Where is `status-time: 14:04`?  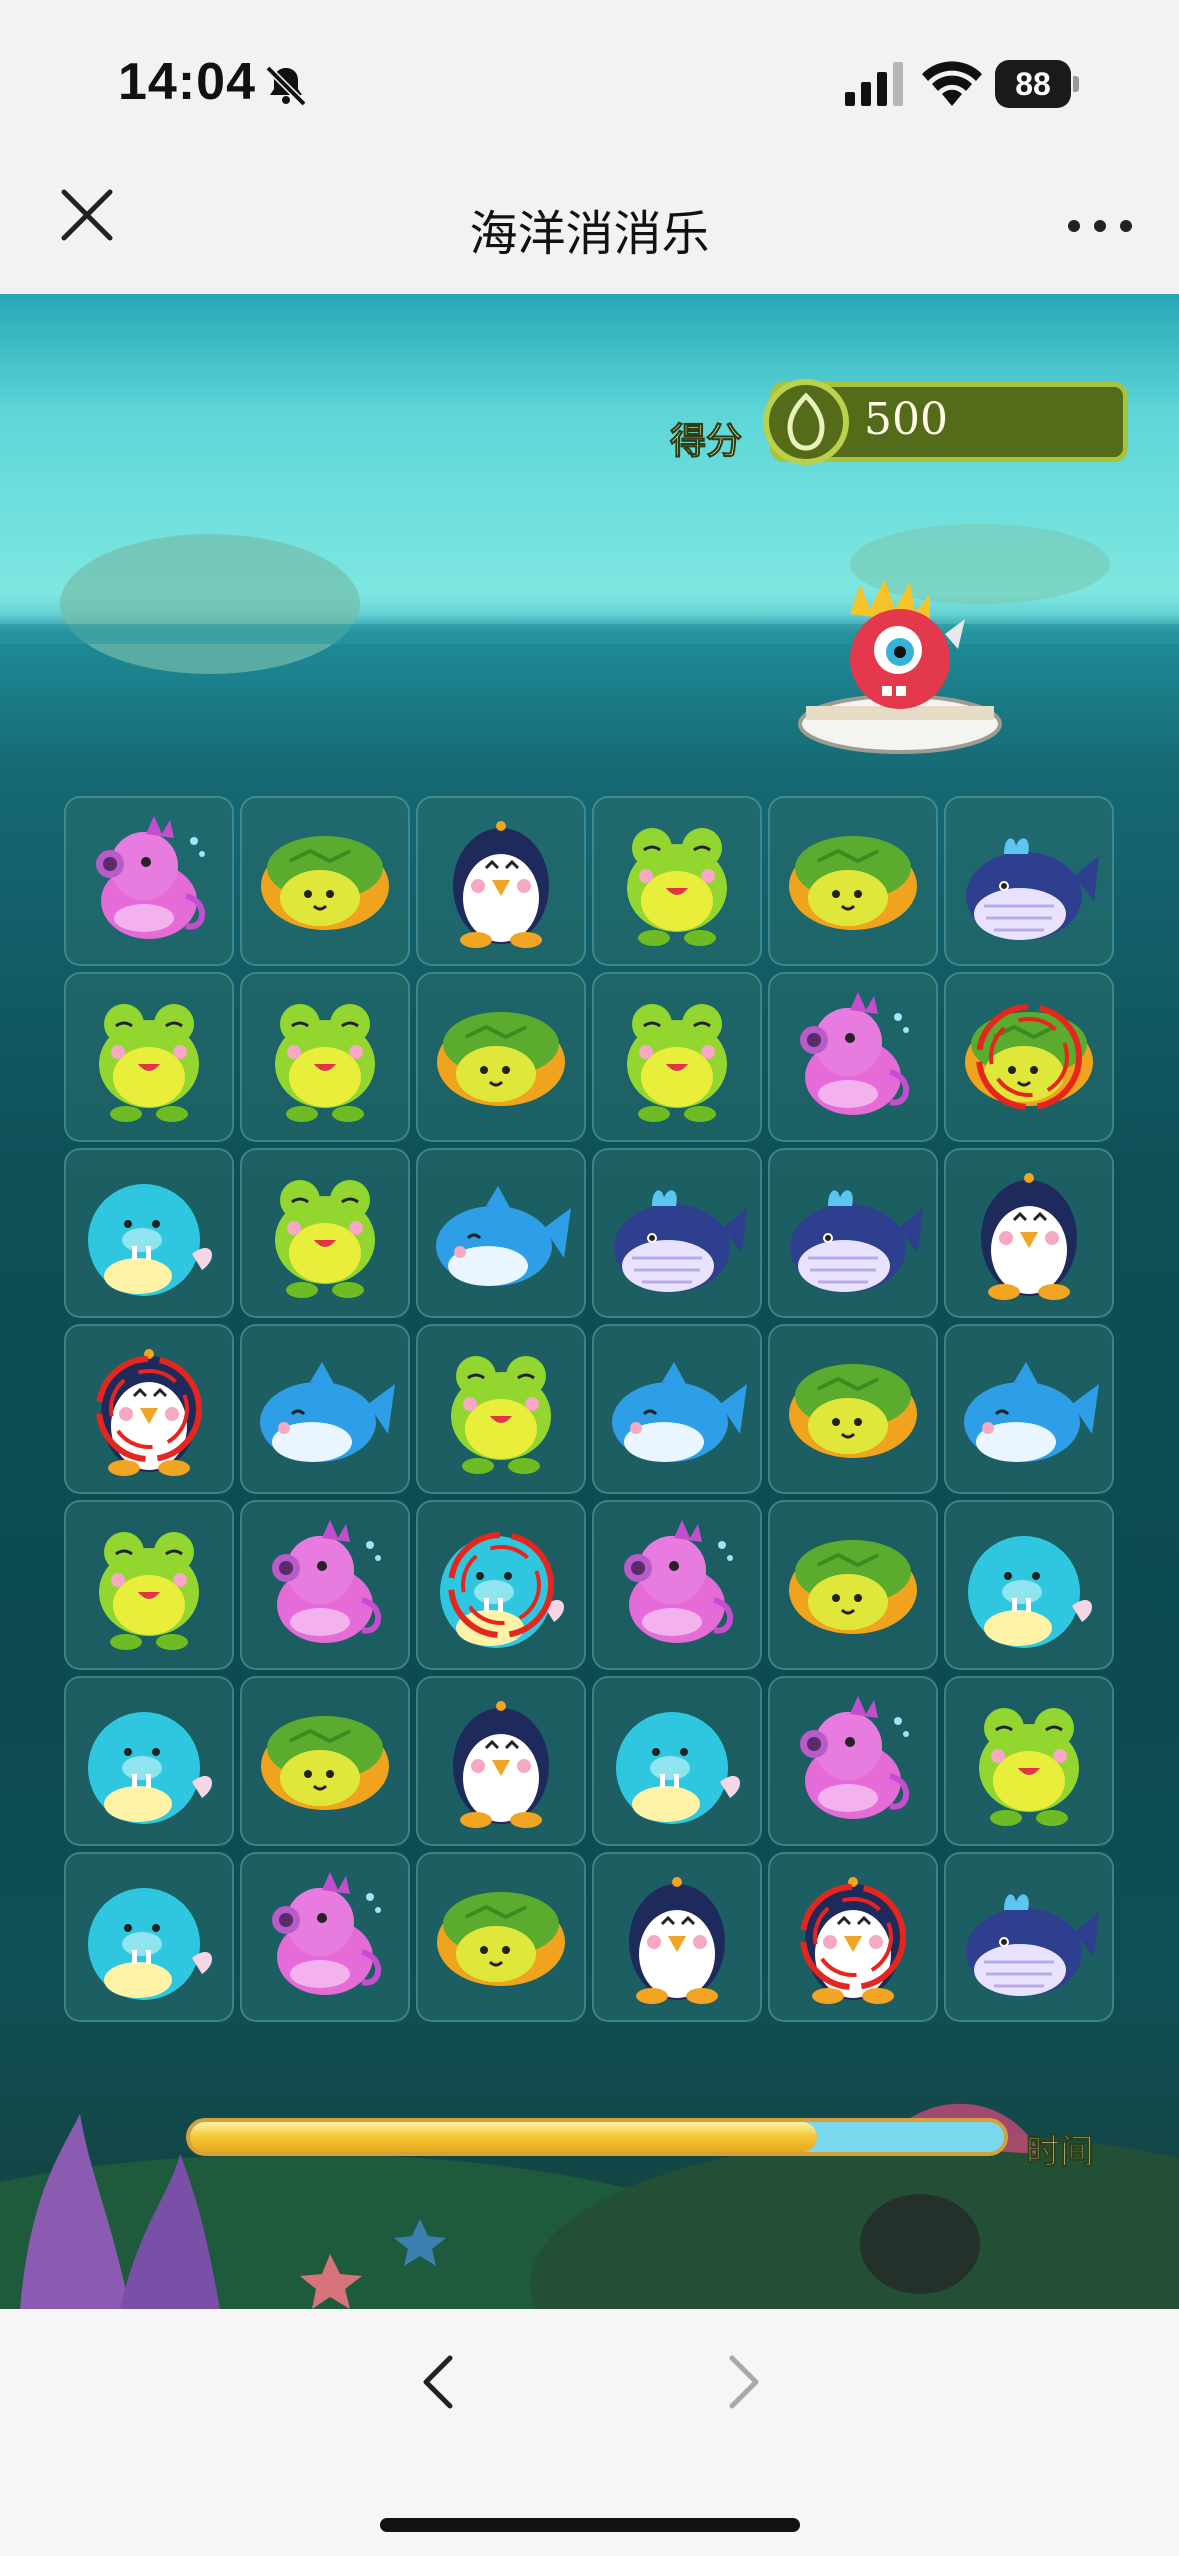
status-time: 14:04 is located at coordinates (187, 82).